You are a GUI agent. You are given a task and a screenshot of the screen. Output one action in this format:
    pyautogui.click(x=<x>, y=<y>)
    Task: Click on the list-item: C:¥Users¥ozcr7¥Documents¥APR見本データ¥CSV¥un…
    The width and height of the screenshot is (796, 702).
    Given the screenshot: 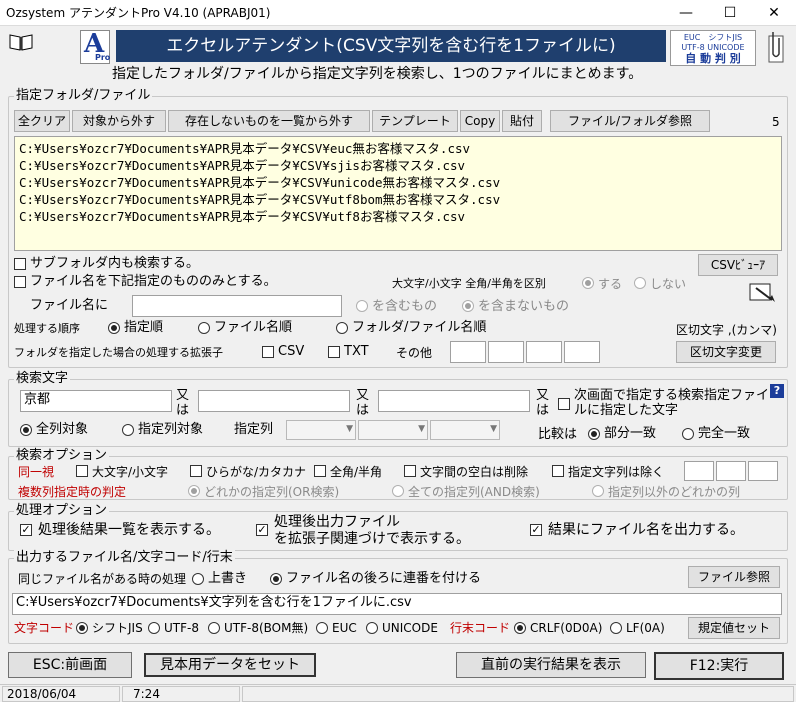 What is the action you would take?
    pyautogui.click(x=398, y=182)
    